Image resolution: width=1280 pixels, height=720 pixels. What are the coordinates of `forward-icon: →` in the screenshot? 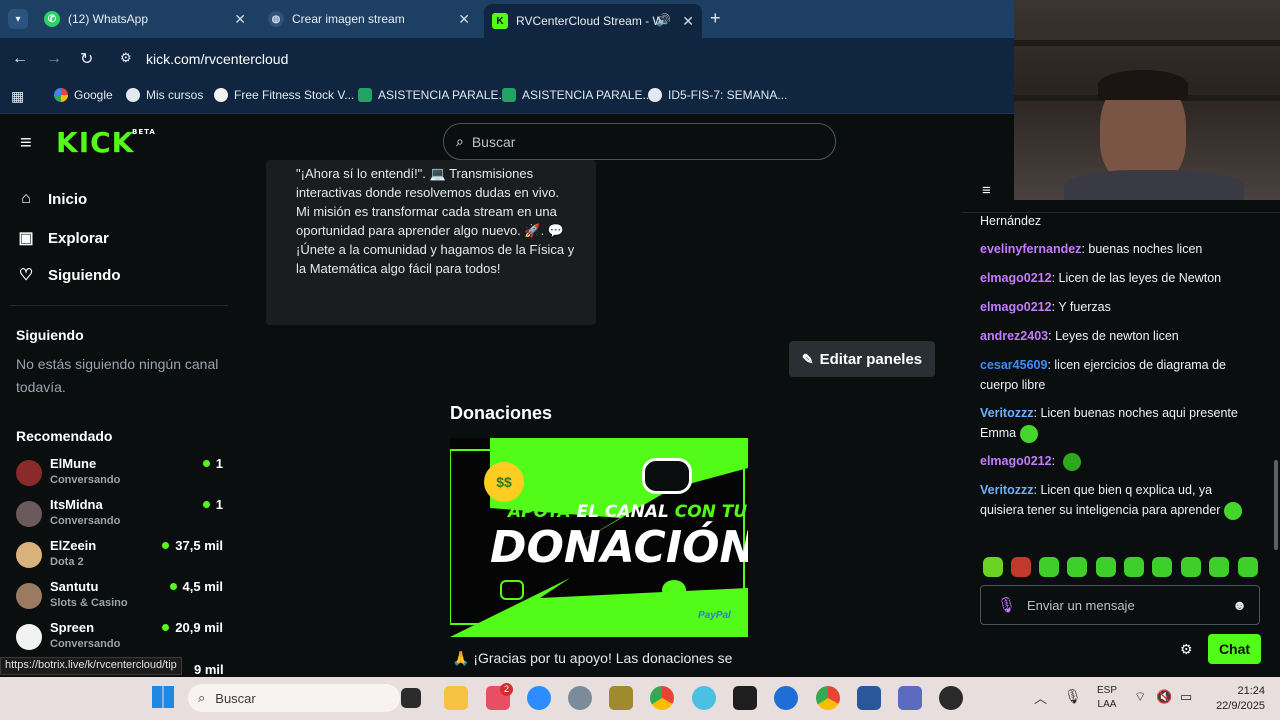 It's located at (54, 59).